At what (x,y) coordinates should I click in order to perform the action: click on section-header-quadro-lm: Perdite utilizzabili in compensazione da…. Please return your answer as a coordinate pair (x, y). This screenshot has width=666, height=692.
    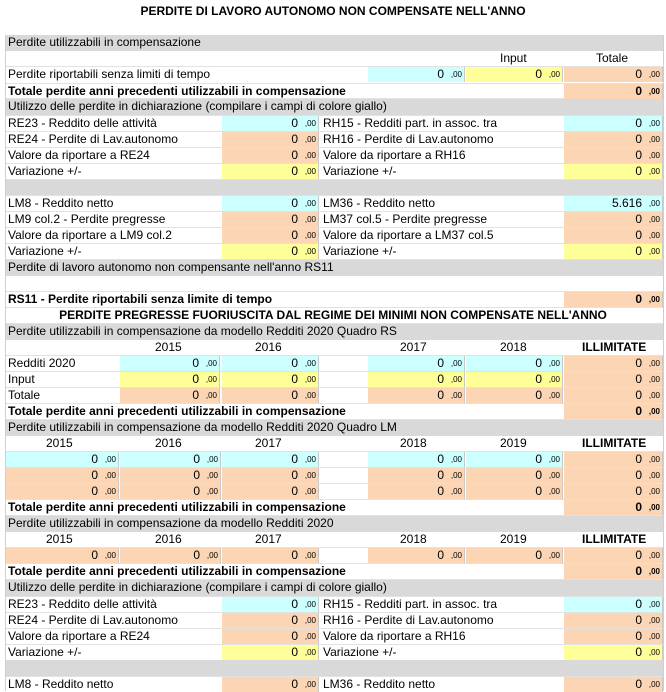
    Looking at the image, I should click on (334, 428).